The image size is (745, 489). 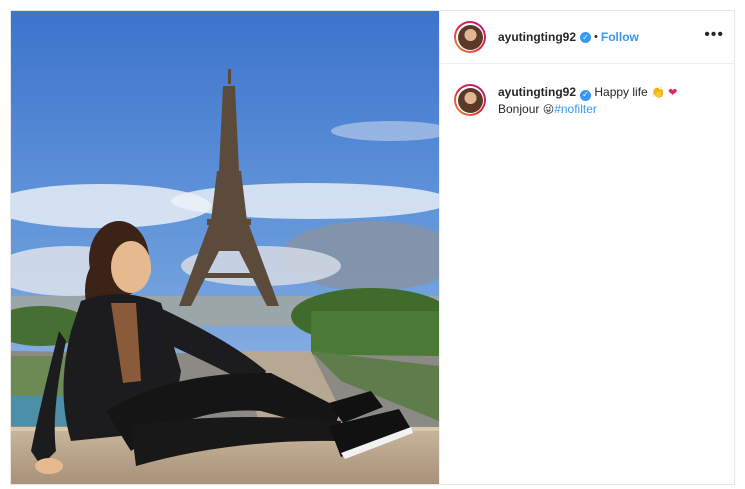 I want to click on caption-username: ayutingting92, so click(x=537, y=92).